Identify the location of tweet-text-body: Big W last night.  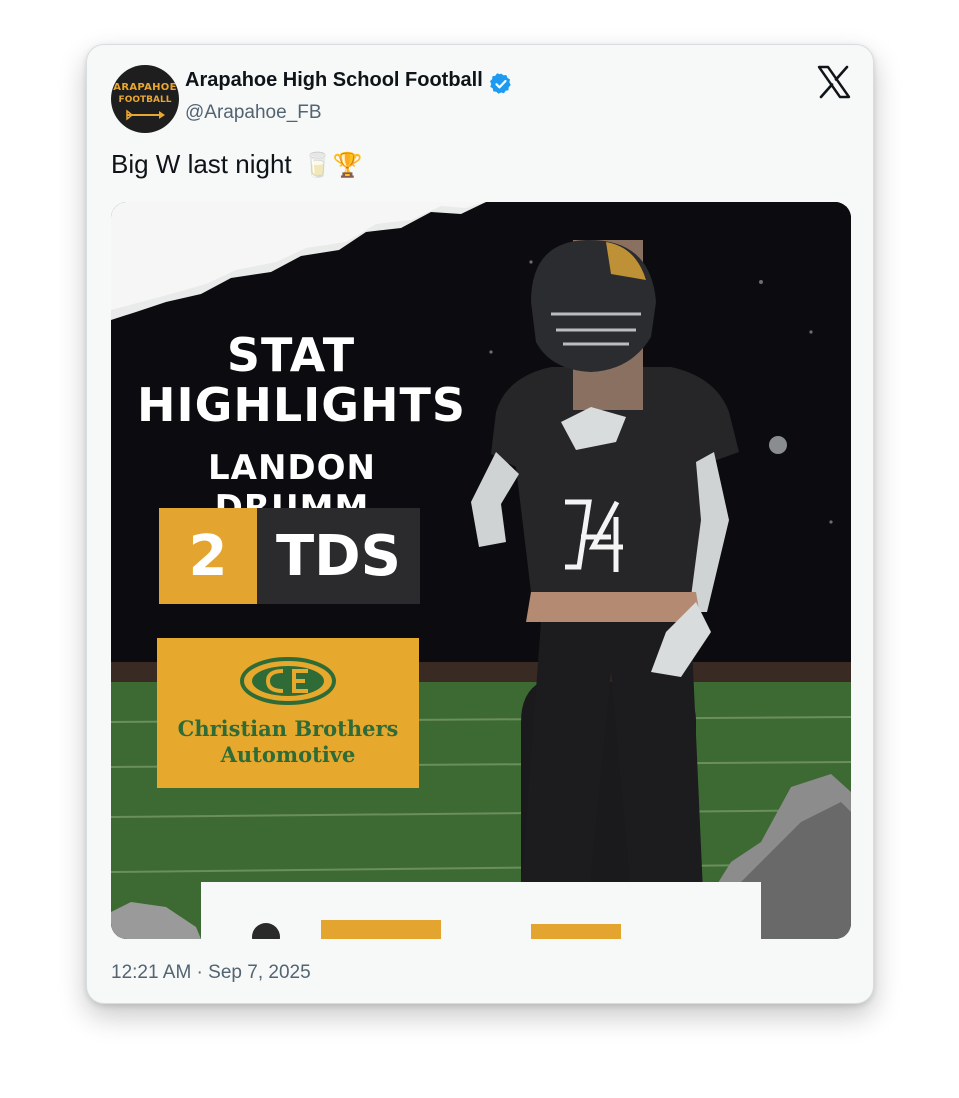
(201, 164).